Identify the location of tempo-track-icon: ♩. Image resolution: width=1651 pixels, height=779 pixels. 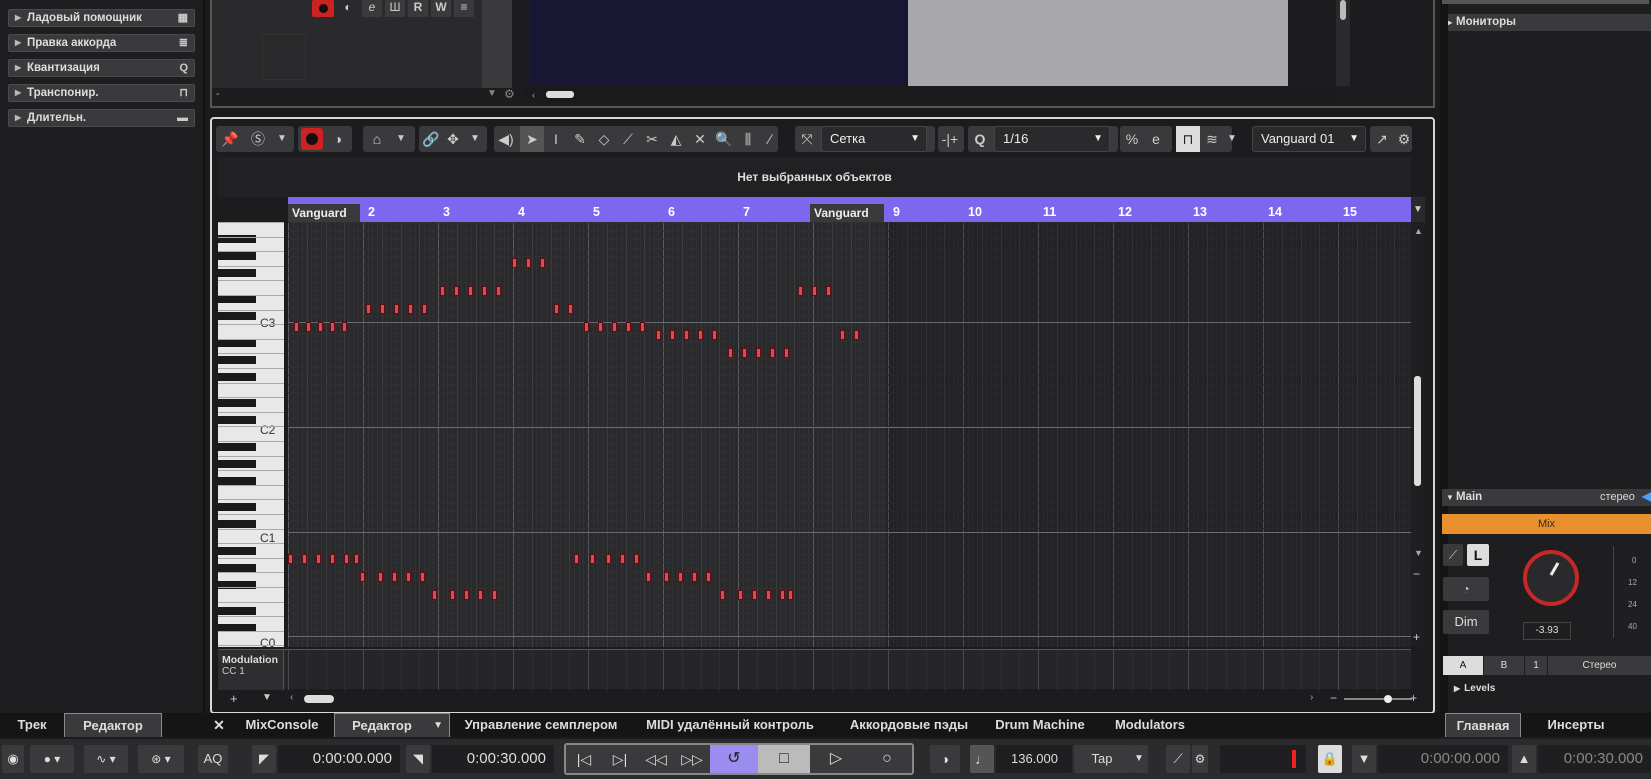
(982, 759).